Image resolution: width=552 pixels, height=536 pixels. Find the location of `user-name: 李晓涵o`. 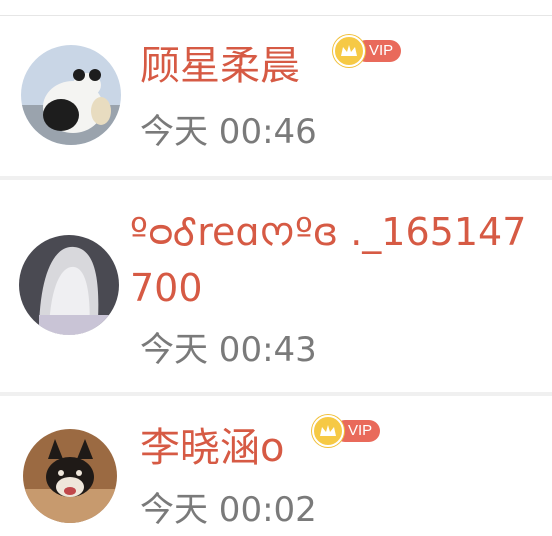

user-name: 李晓涵o is located at coordinates (212, 448).